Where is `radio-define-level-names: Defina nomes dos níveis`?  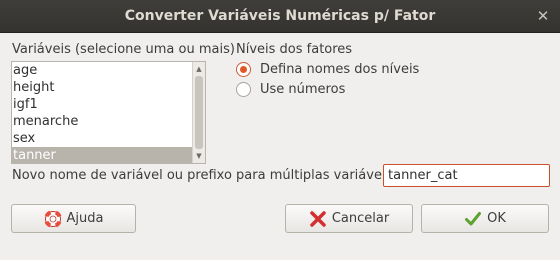
radio-define-level-names: Defina nomes dos níveis is located at coordinates (327, 69).